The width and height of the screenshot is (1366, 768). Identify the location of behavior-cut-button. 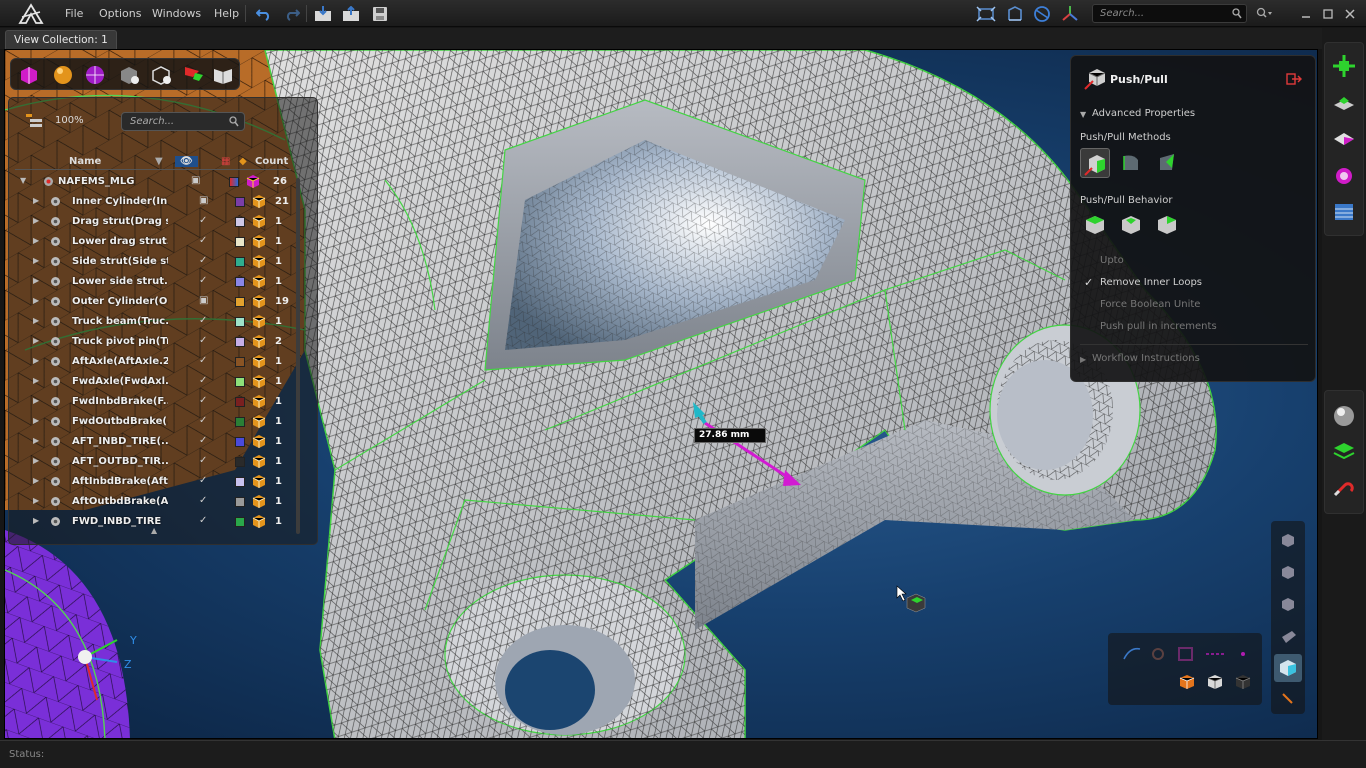
(1131, 225).